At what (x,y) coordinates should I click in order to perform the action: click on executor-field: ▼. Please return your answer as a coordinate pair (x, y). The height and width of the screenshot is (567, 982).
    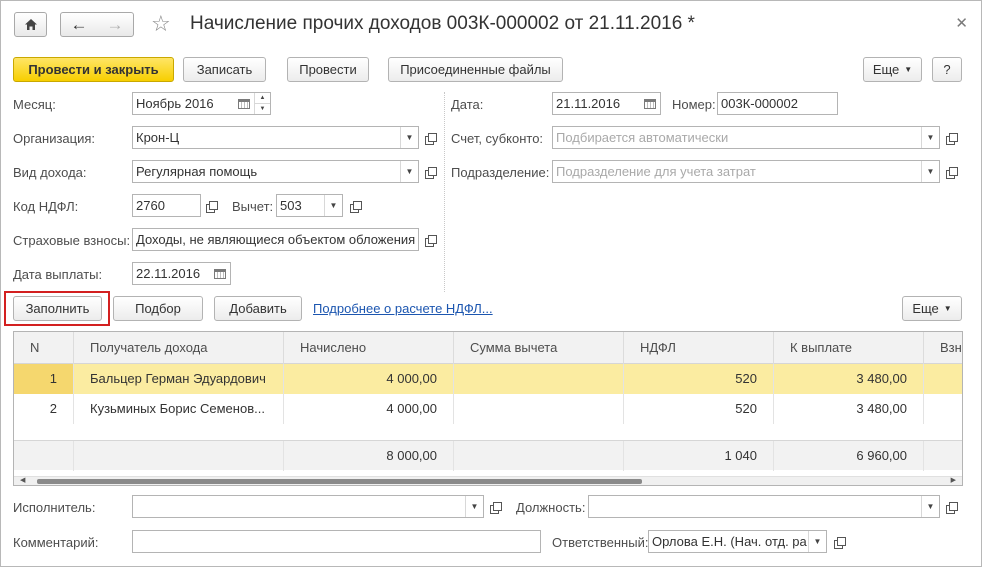
    Looking at the image, I should click on (308, 506).